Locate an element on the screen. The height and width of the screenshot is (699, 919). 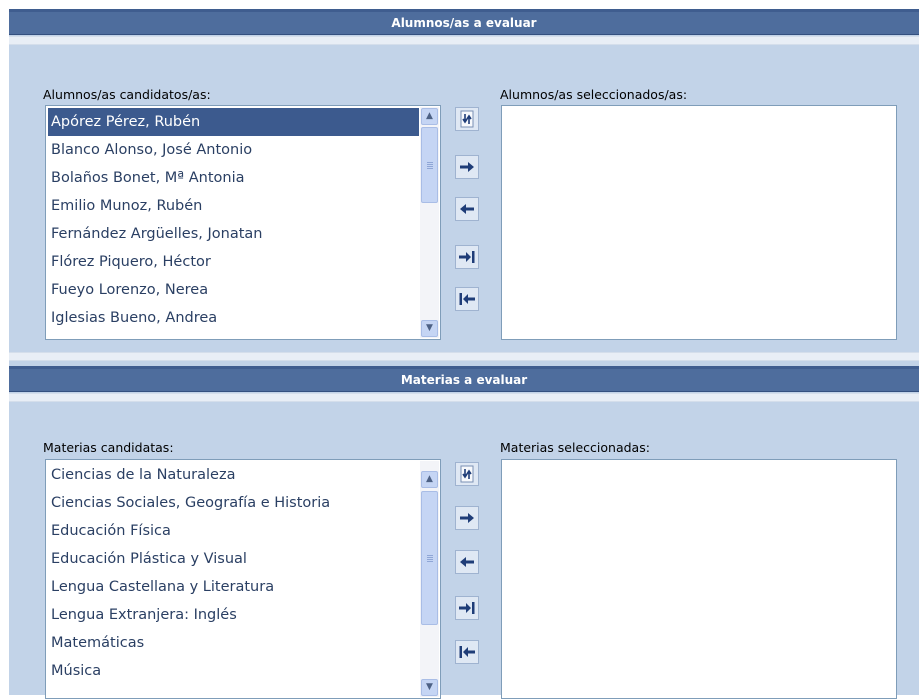
list-item: Bolaños Bonet, Mª Antonia is located at coordinates (233, 178).